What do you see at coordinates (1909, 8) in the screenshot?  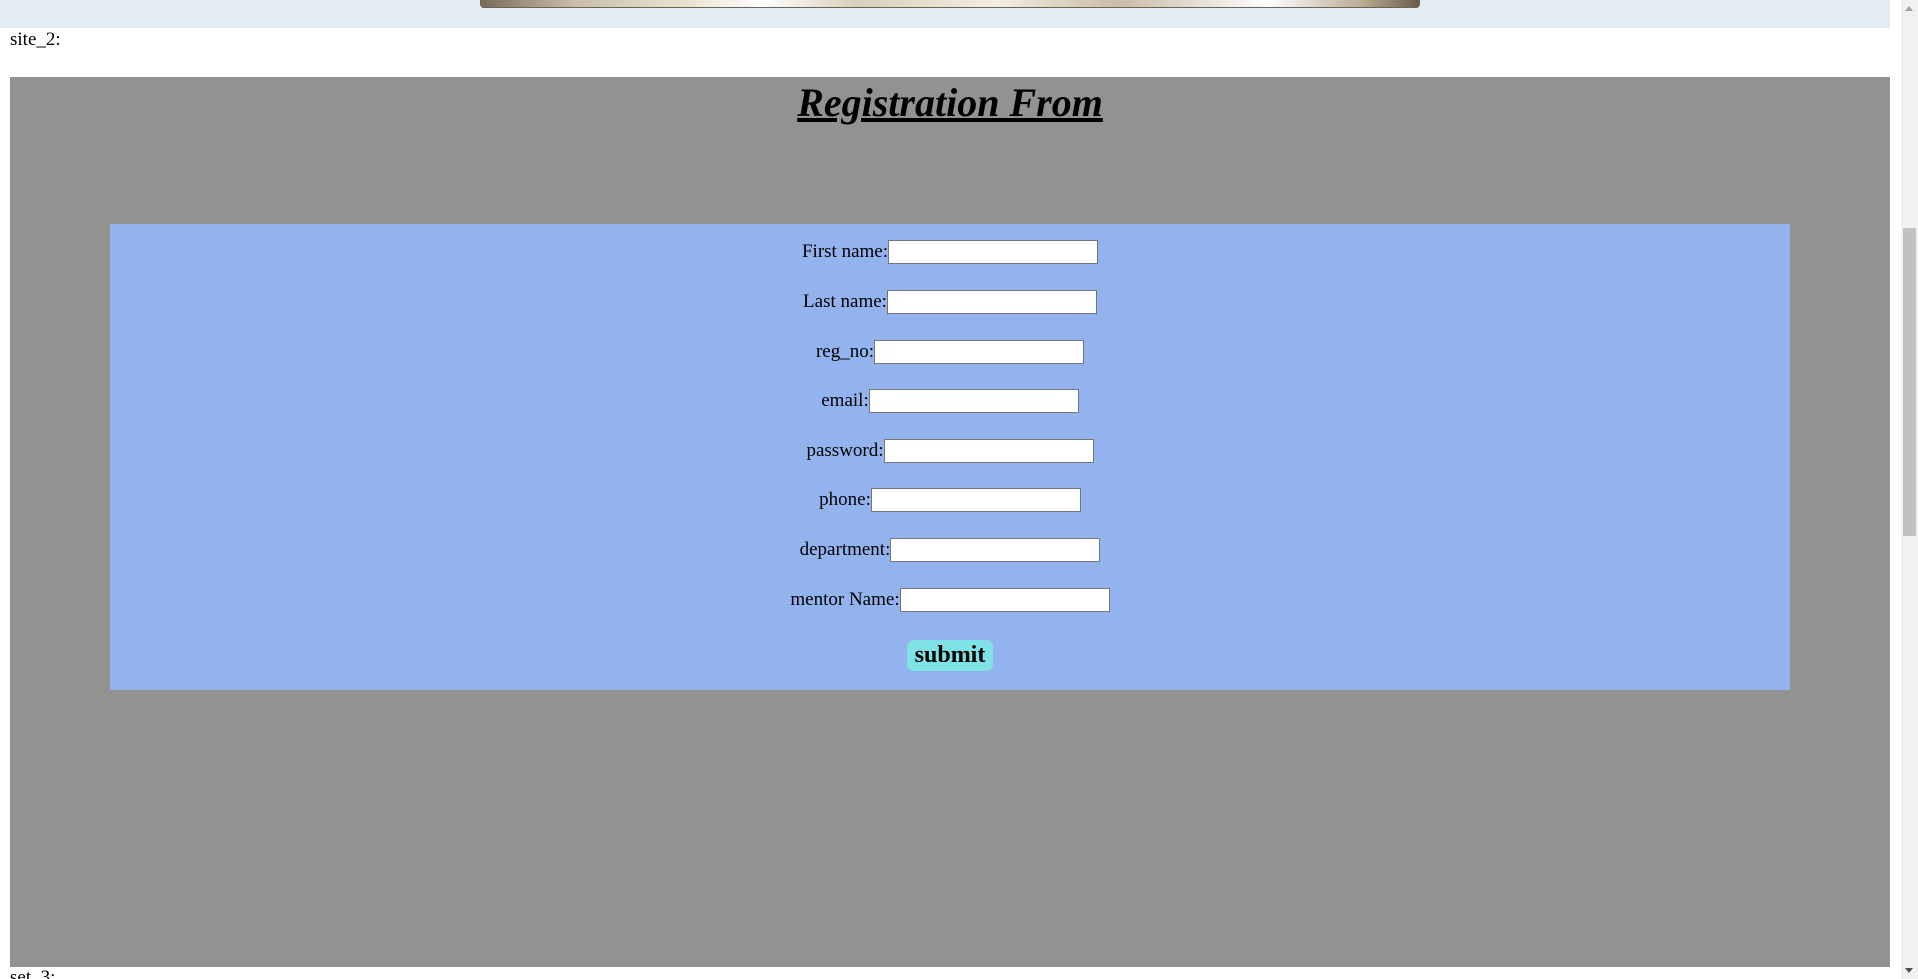 I see `scroll-up-arrow-icon` at bounding box center [1909, 8].